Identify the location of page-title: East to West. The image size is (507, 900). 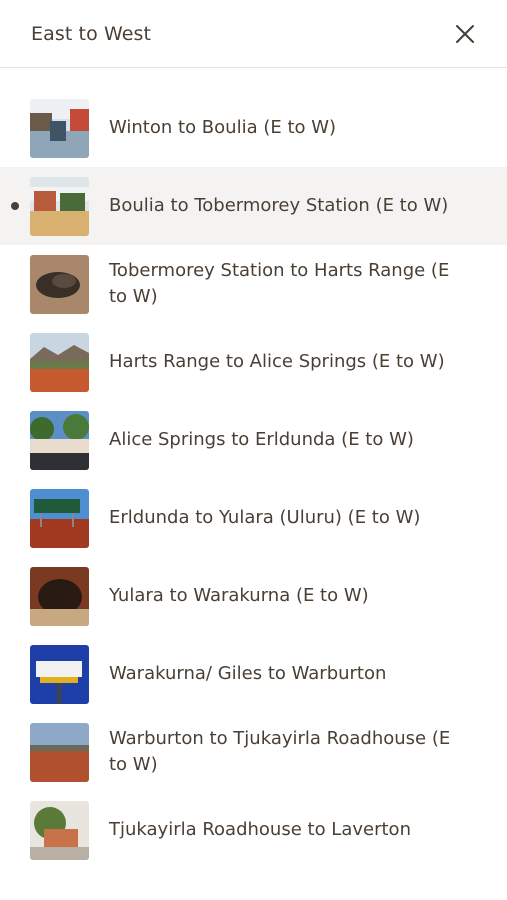
(91, 34).